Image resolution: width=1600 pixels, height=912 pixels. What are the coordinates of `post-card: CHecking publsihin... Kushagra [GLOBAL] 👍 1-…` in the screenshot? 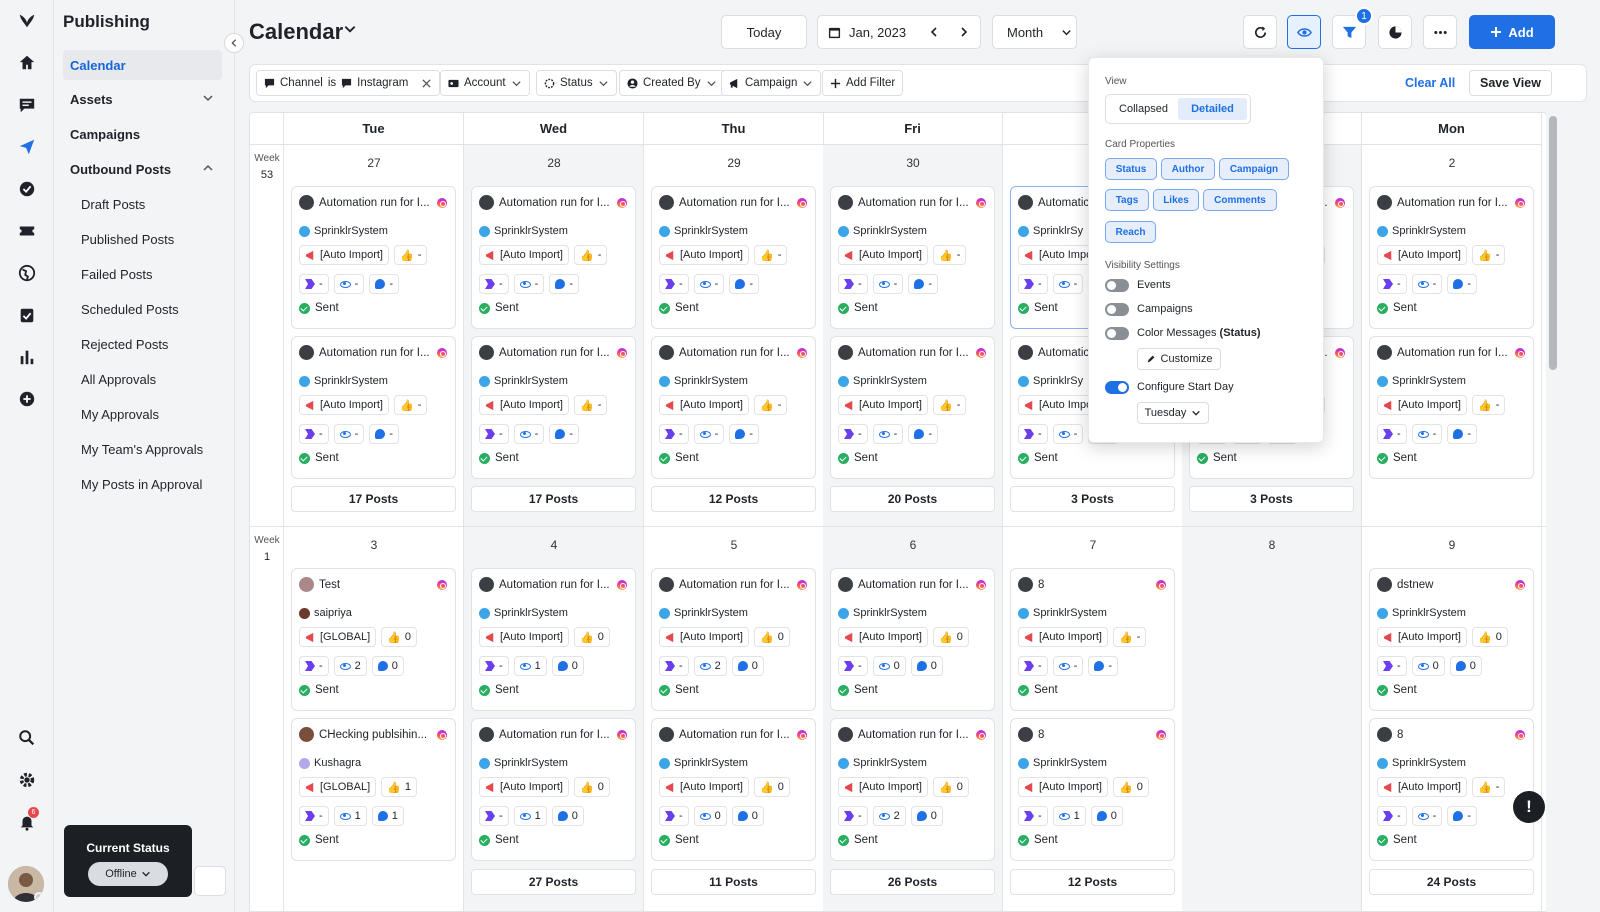 It's located at (373, 789).